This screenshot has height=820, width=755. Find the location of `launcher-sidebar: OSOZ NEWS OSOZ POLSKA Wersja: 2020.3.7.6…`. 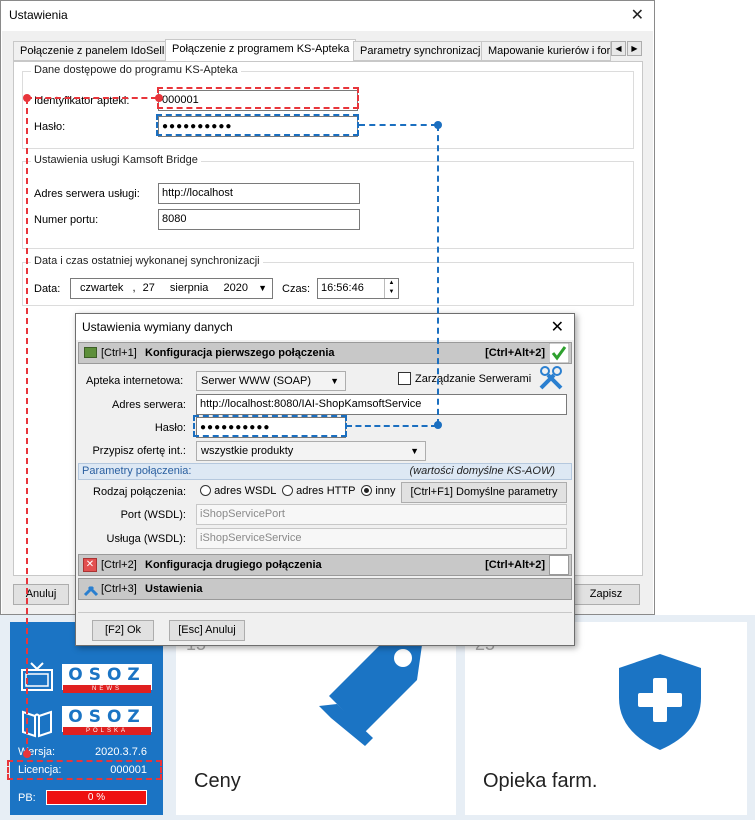

launcher-sidebar: OSOZ NEWS OSOZ POLSKA Wersja: 2020.3.7.6… is located at coordinates (86, 718).